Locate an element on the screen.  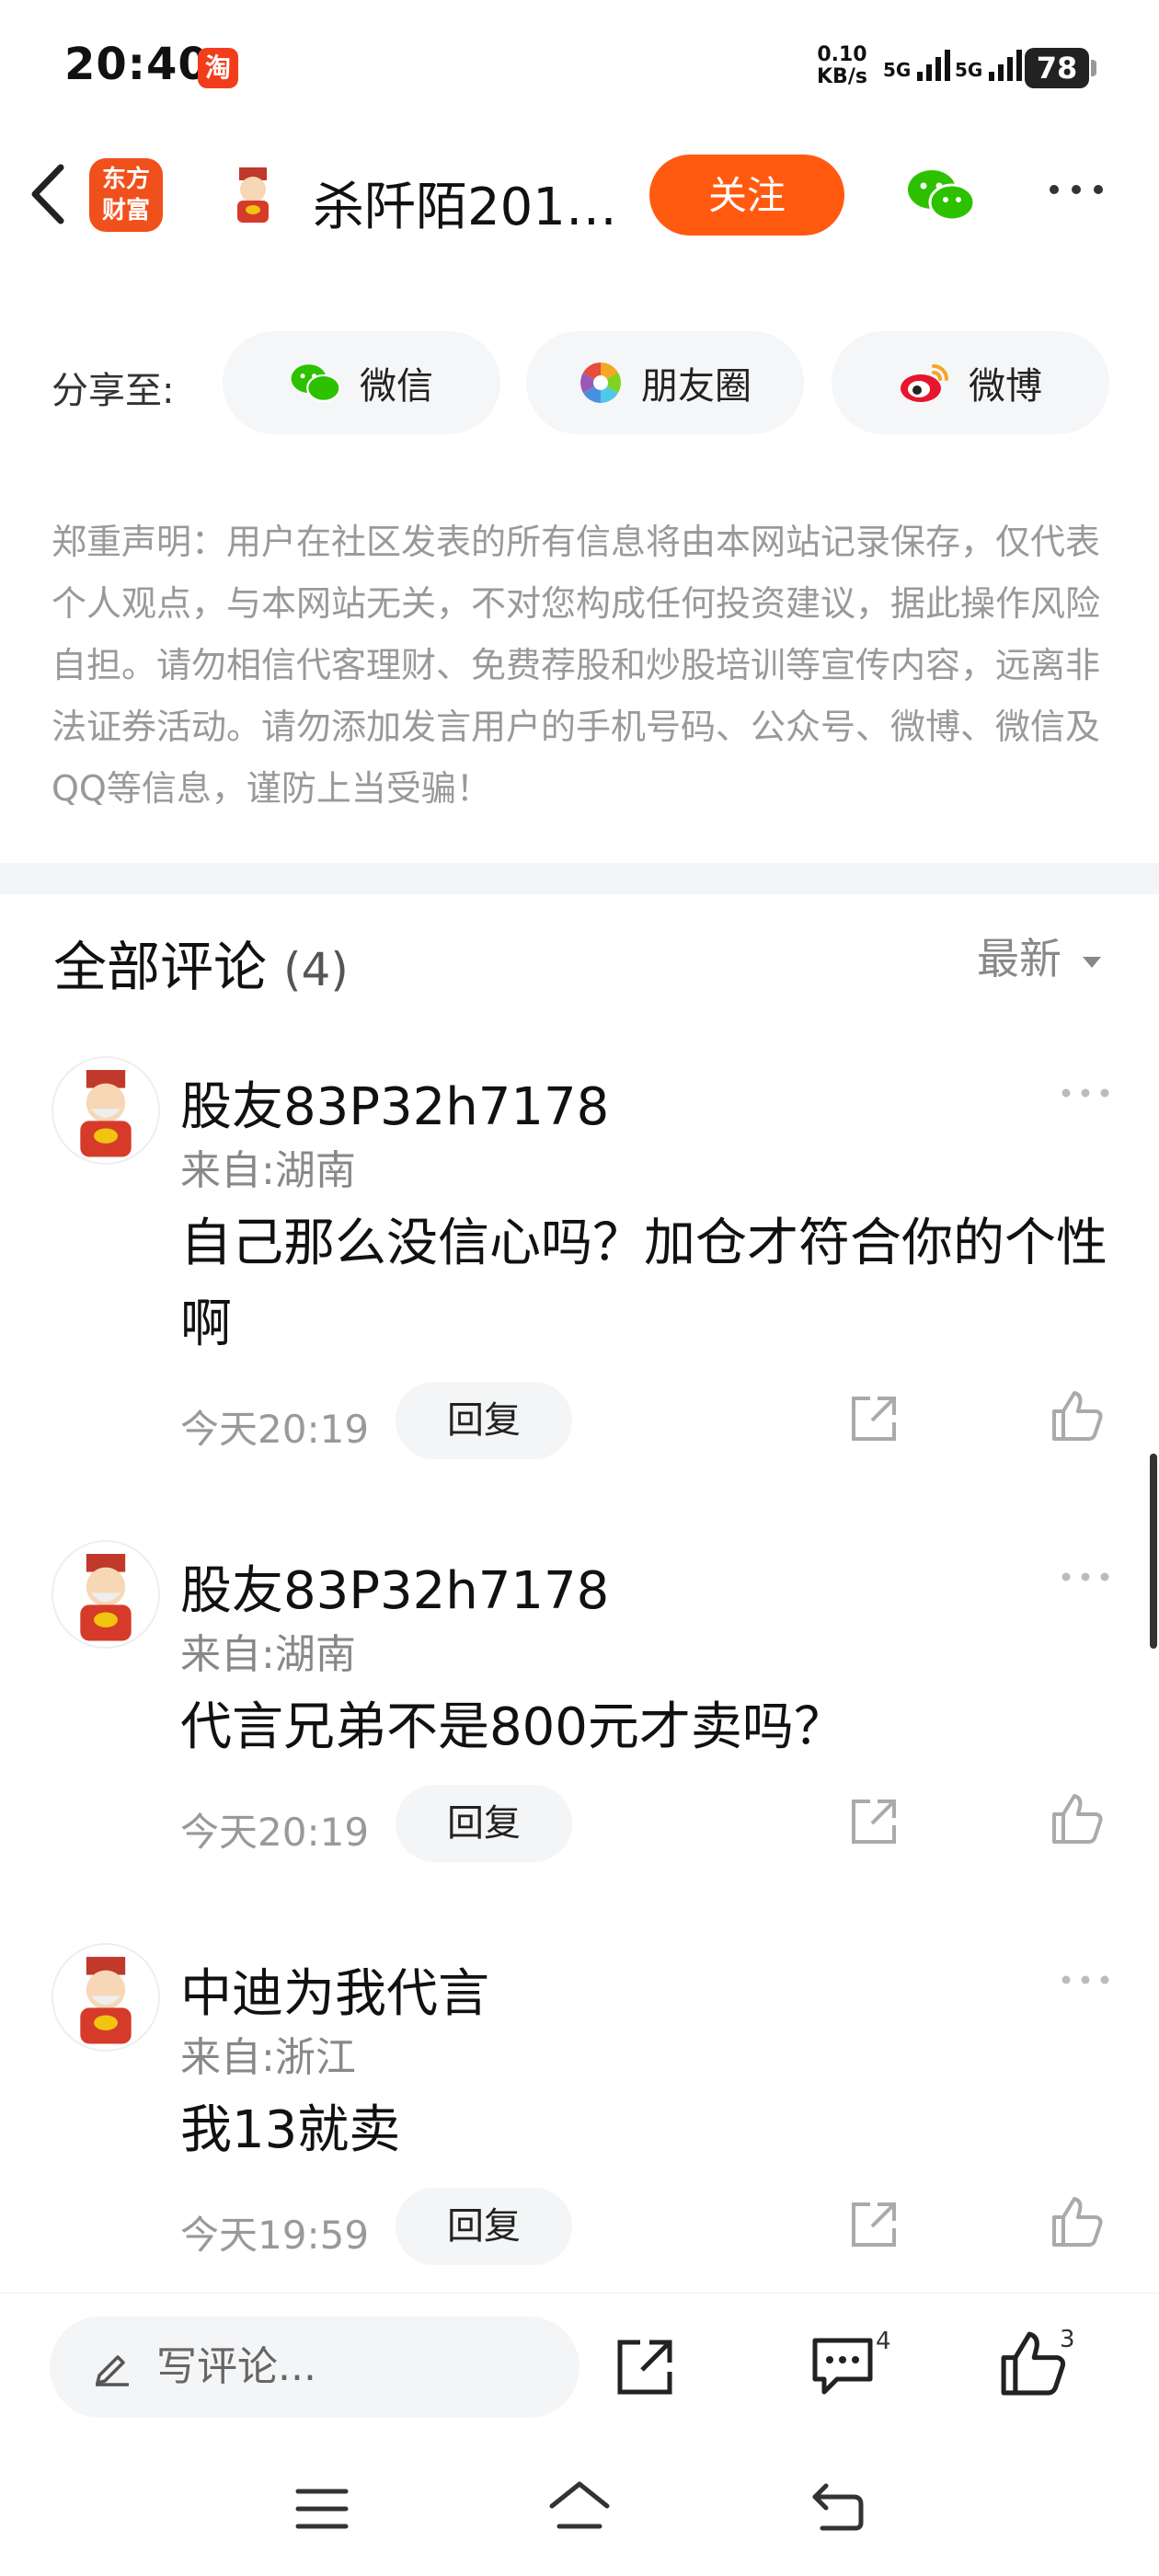
caret-down-icon is located at coordinates (1091, 962).